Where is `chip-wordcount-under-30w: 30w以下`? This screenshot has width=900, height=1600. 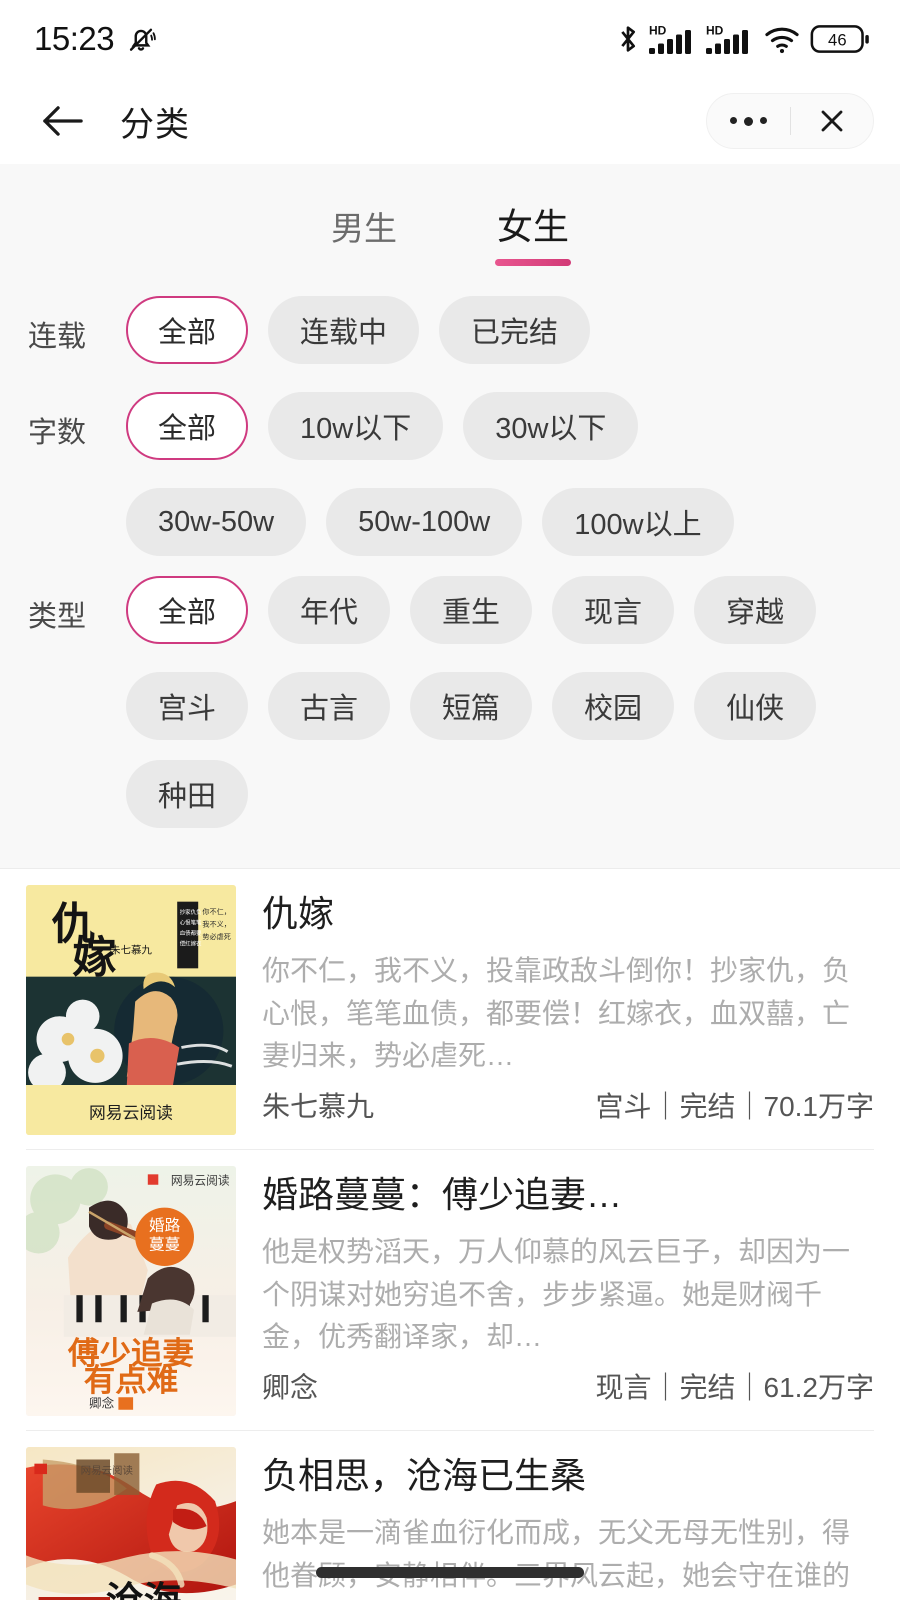
chip-wordcount-under-30w: 30w以下 is located at coordinates (551, 426).